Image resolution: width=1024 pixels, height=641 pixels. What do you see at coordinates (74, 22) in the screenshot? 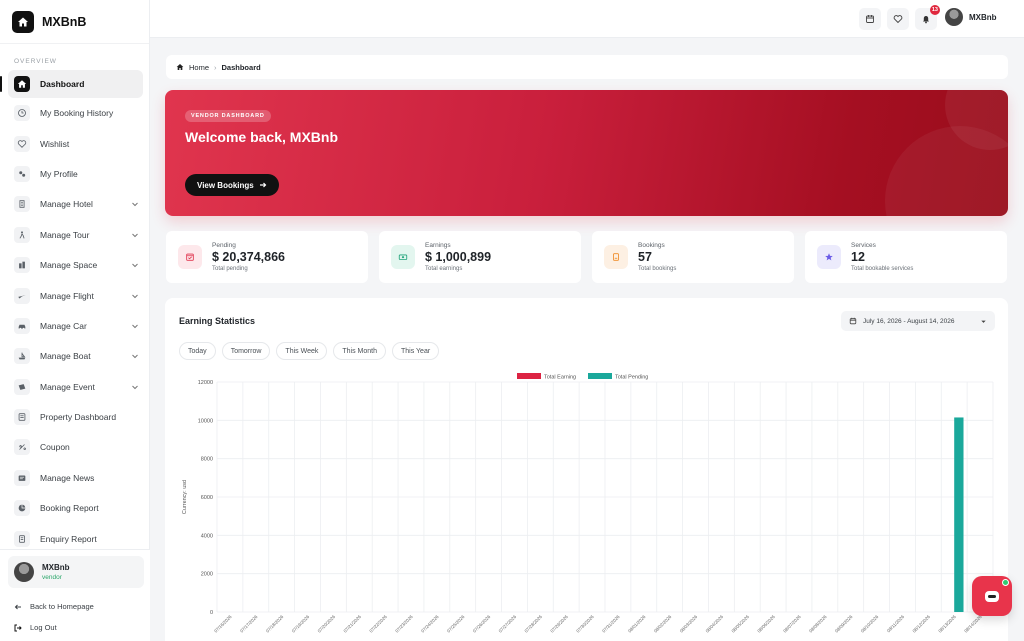
I see `brand: MXBnB` at bounding box center [74, 22].